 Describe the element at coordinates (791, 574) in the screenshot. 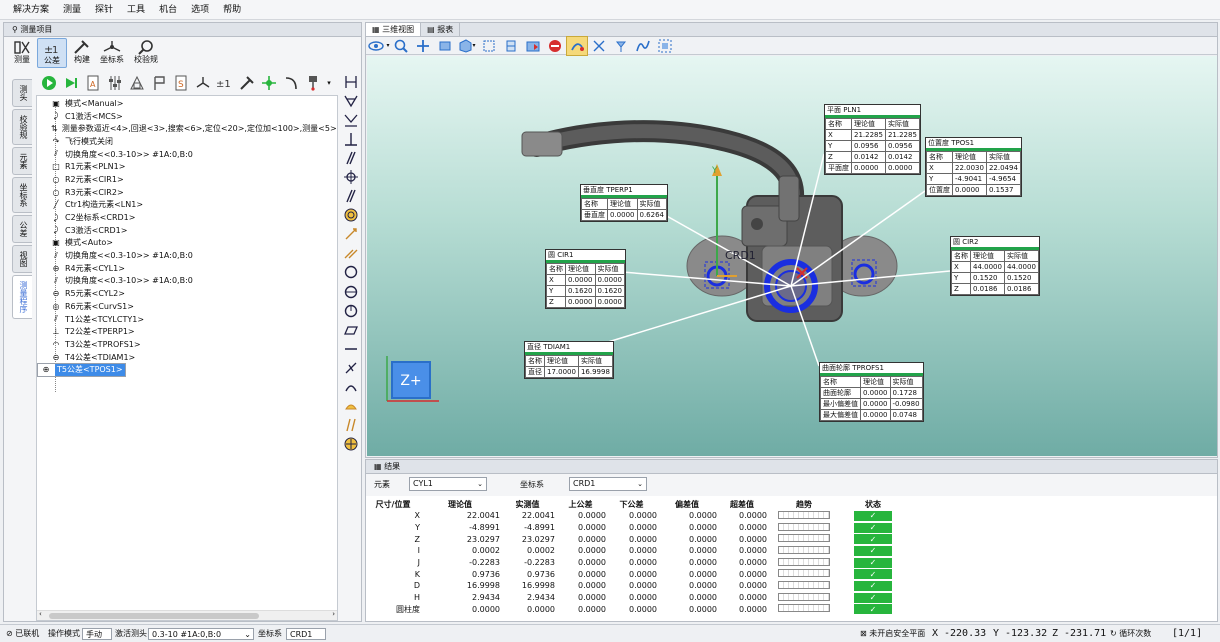

I see `table-row: K 0.9736 0.9736 0.0000 0.0000 0.0000 0.0000 ✓` at that location.